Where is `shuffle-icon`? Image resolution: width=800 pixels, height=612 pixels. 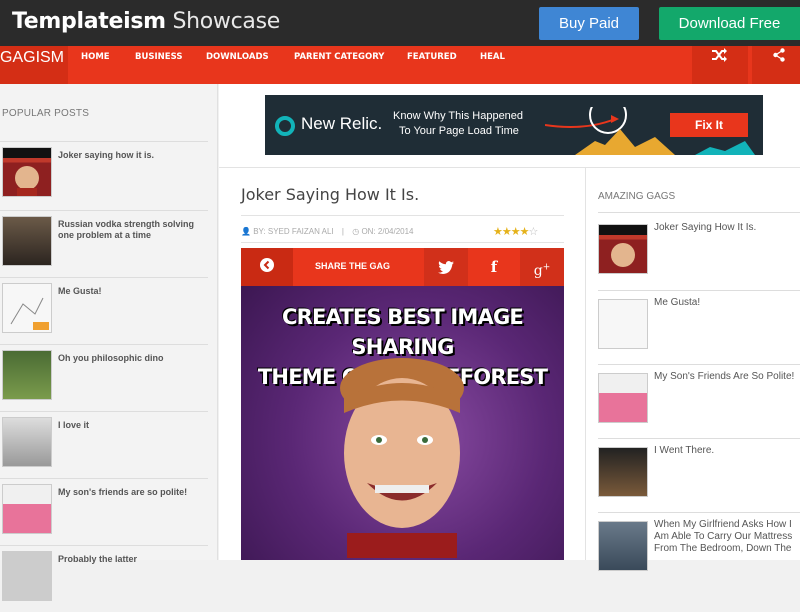
shuffle-icon is located at coordinates (719, 56).